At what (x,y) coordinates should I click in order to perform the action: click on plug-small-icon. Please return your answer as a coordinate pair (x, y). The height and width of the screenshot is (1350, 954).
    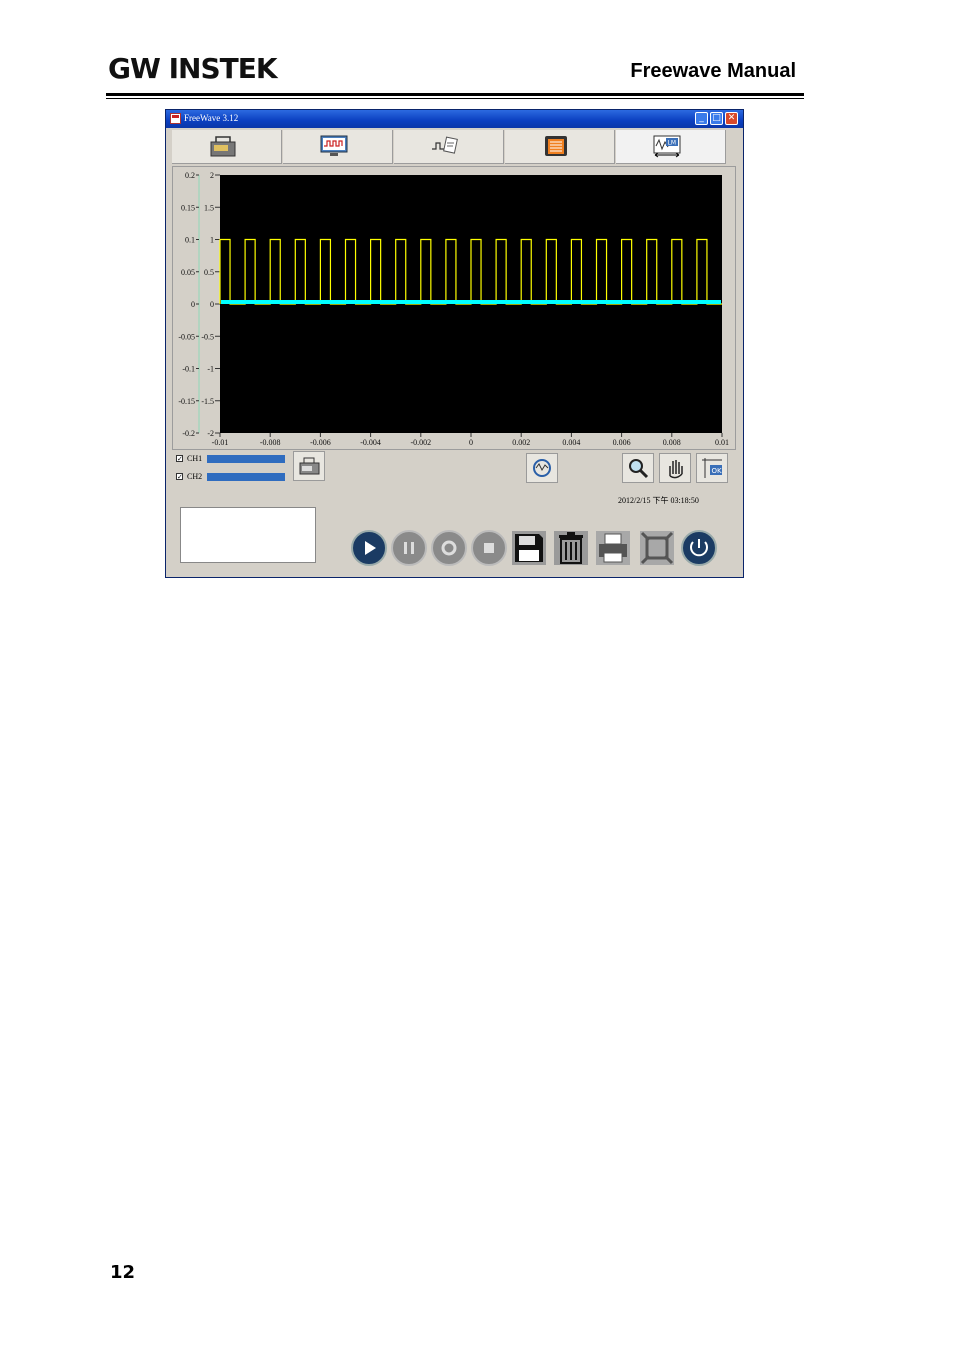
    Looking at the image, I should click on (309, 466).